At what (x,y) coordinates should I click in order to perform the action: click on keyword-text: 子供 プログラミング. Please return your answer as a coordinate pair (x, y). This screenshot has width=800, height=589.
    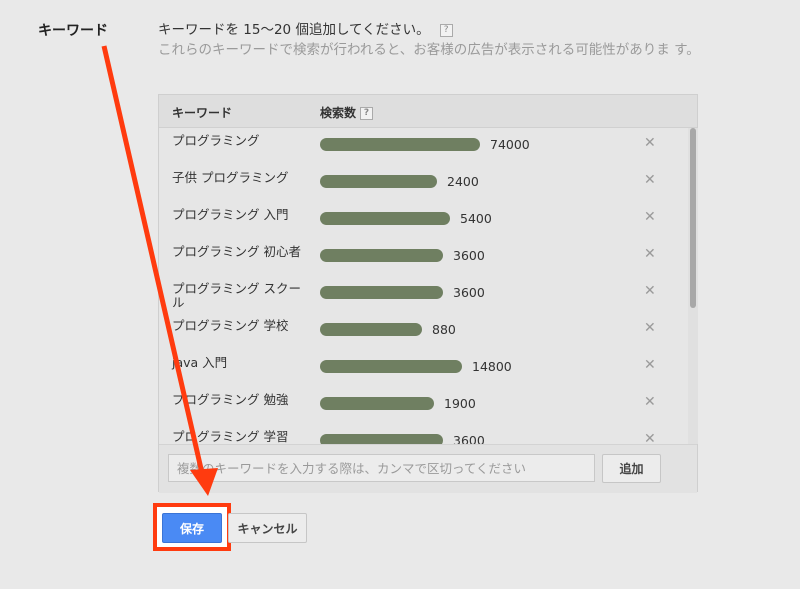
    Looking at the image, I should click on (230, 177).